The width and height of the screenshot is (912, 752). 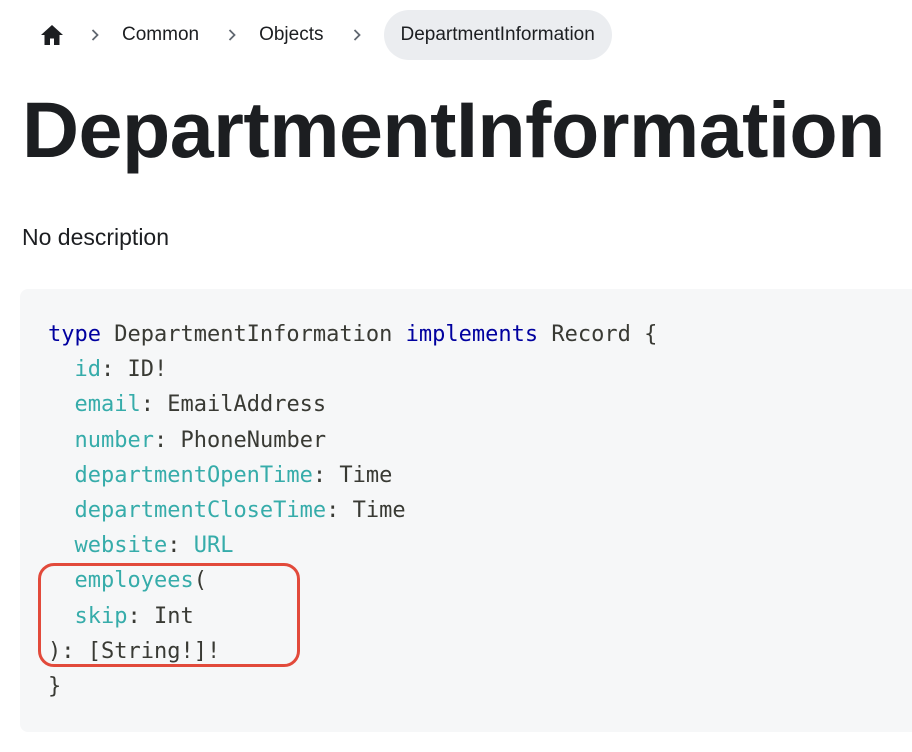 What do you see at coordinates (134, 651) in the screenshot?
I see `return-type: ): [String!]!` at bounding box center [134, 651].